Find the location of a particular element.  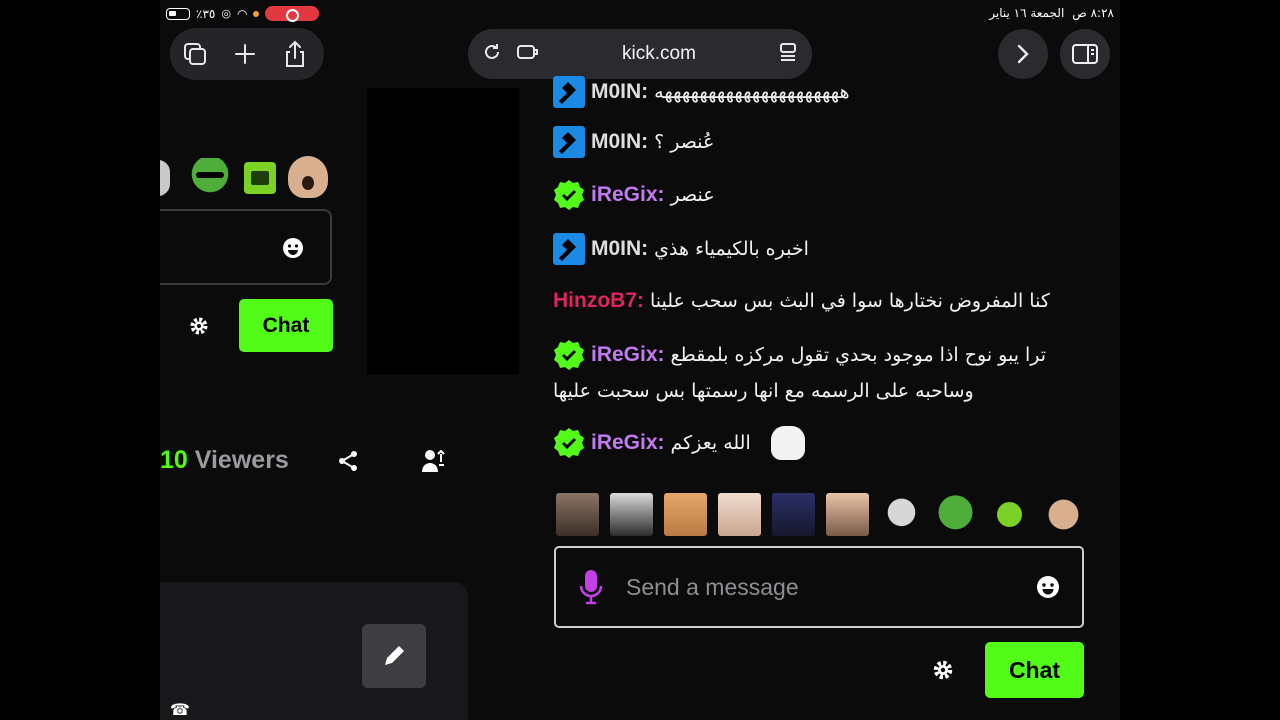

share-stream-icon is located at coordinates (348, 461).